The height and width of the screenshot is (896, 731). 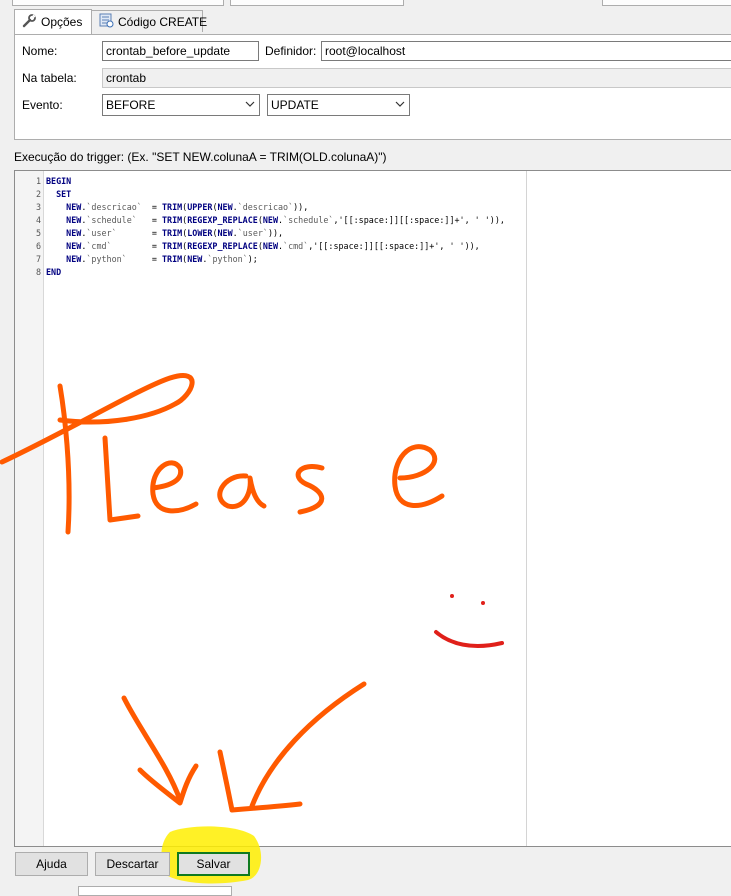 I want to click on save-button: Salvar, so click(x=213, y=864).